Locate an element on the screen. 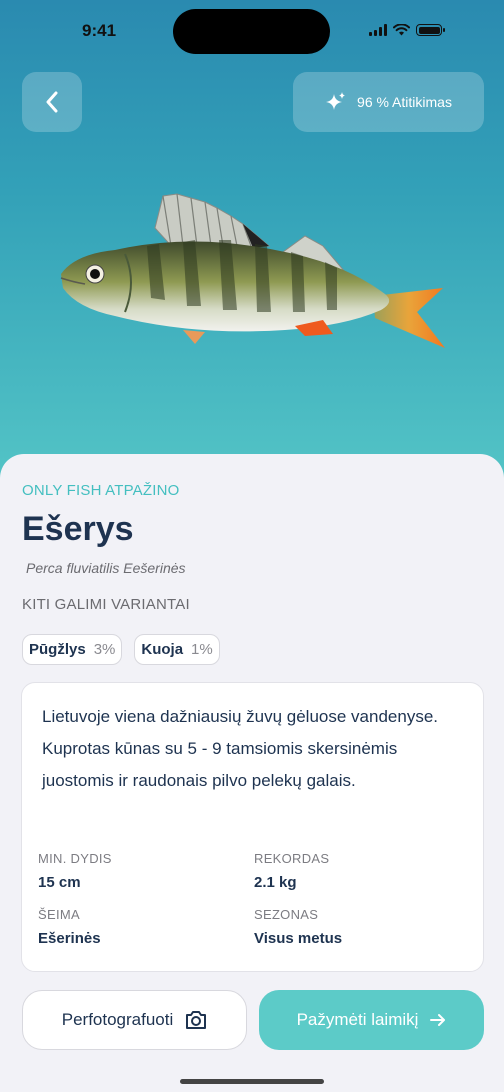 This screenshot has width=504, height=1092. back-button is located at coordinates (52, 102).